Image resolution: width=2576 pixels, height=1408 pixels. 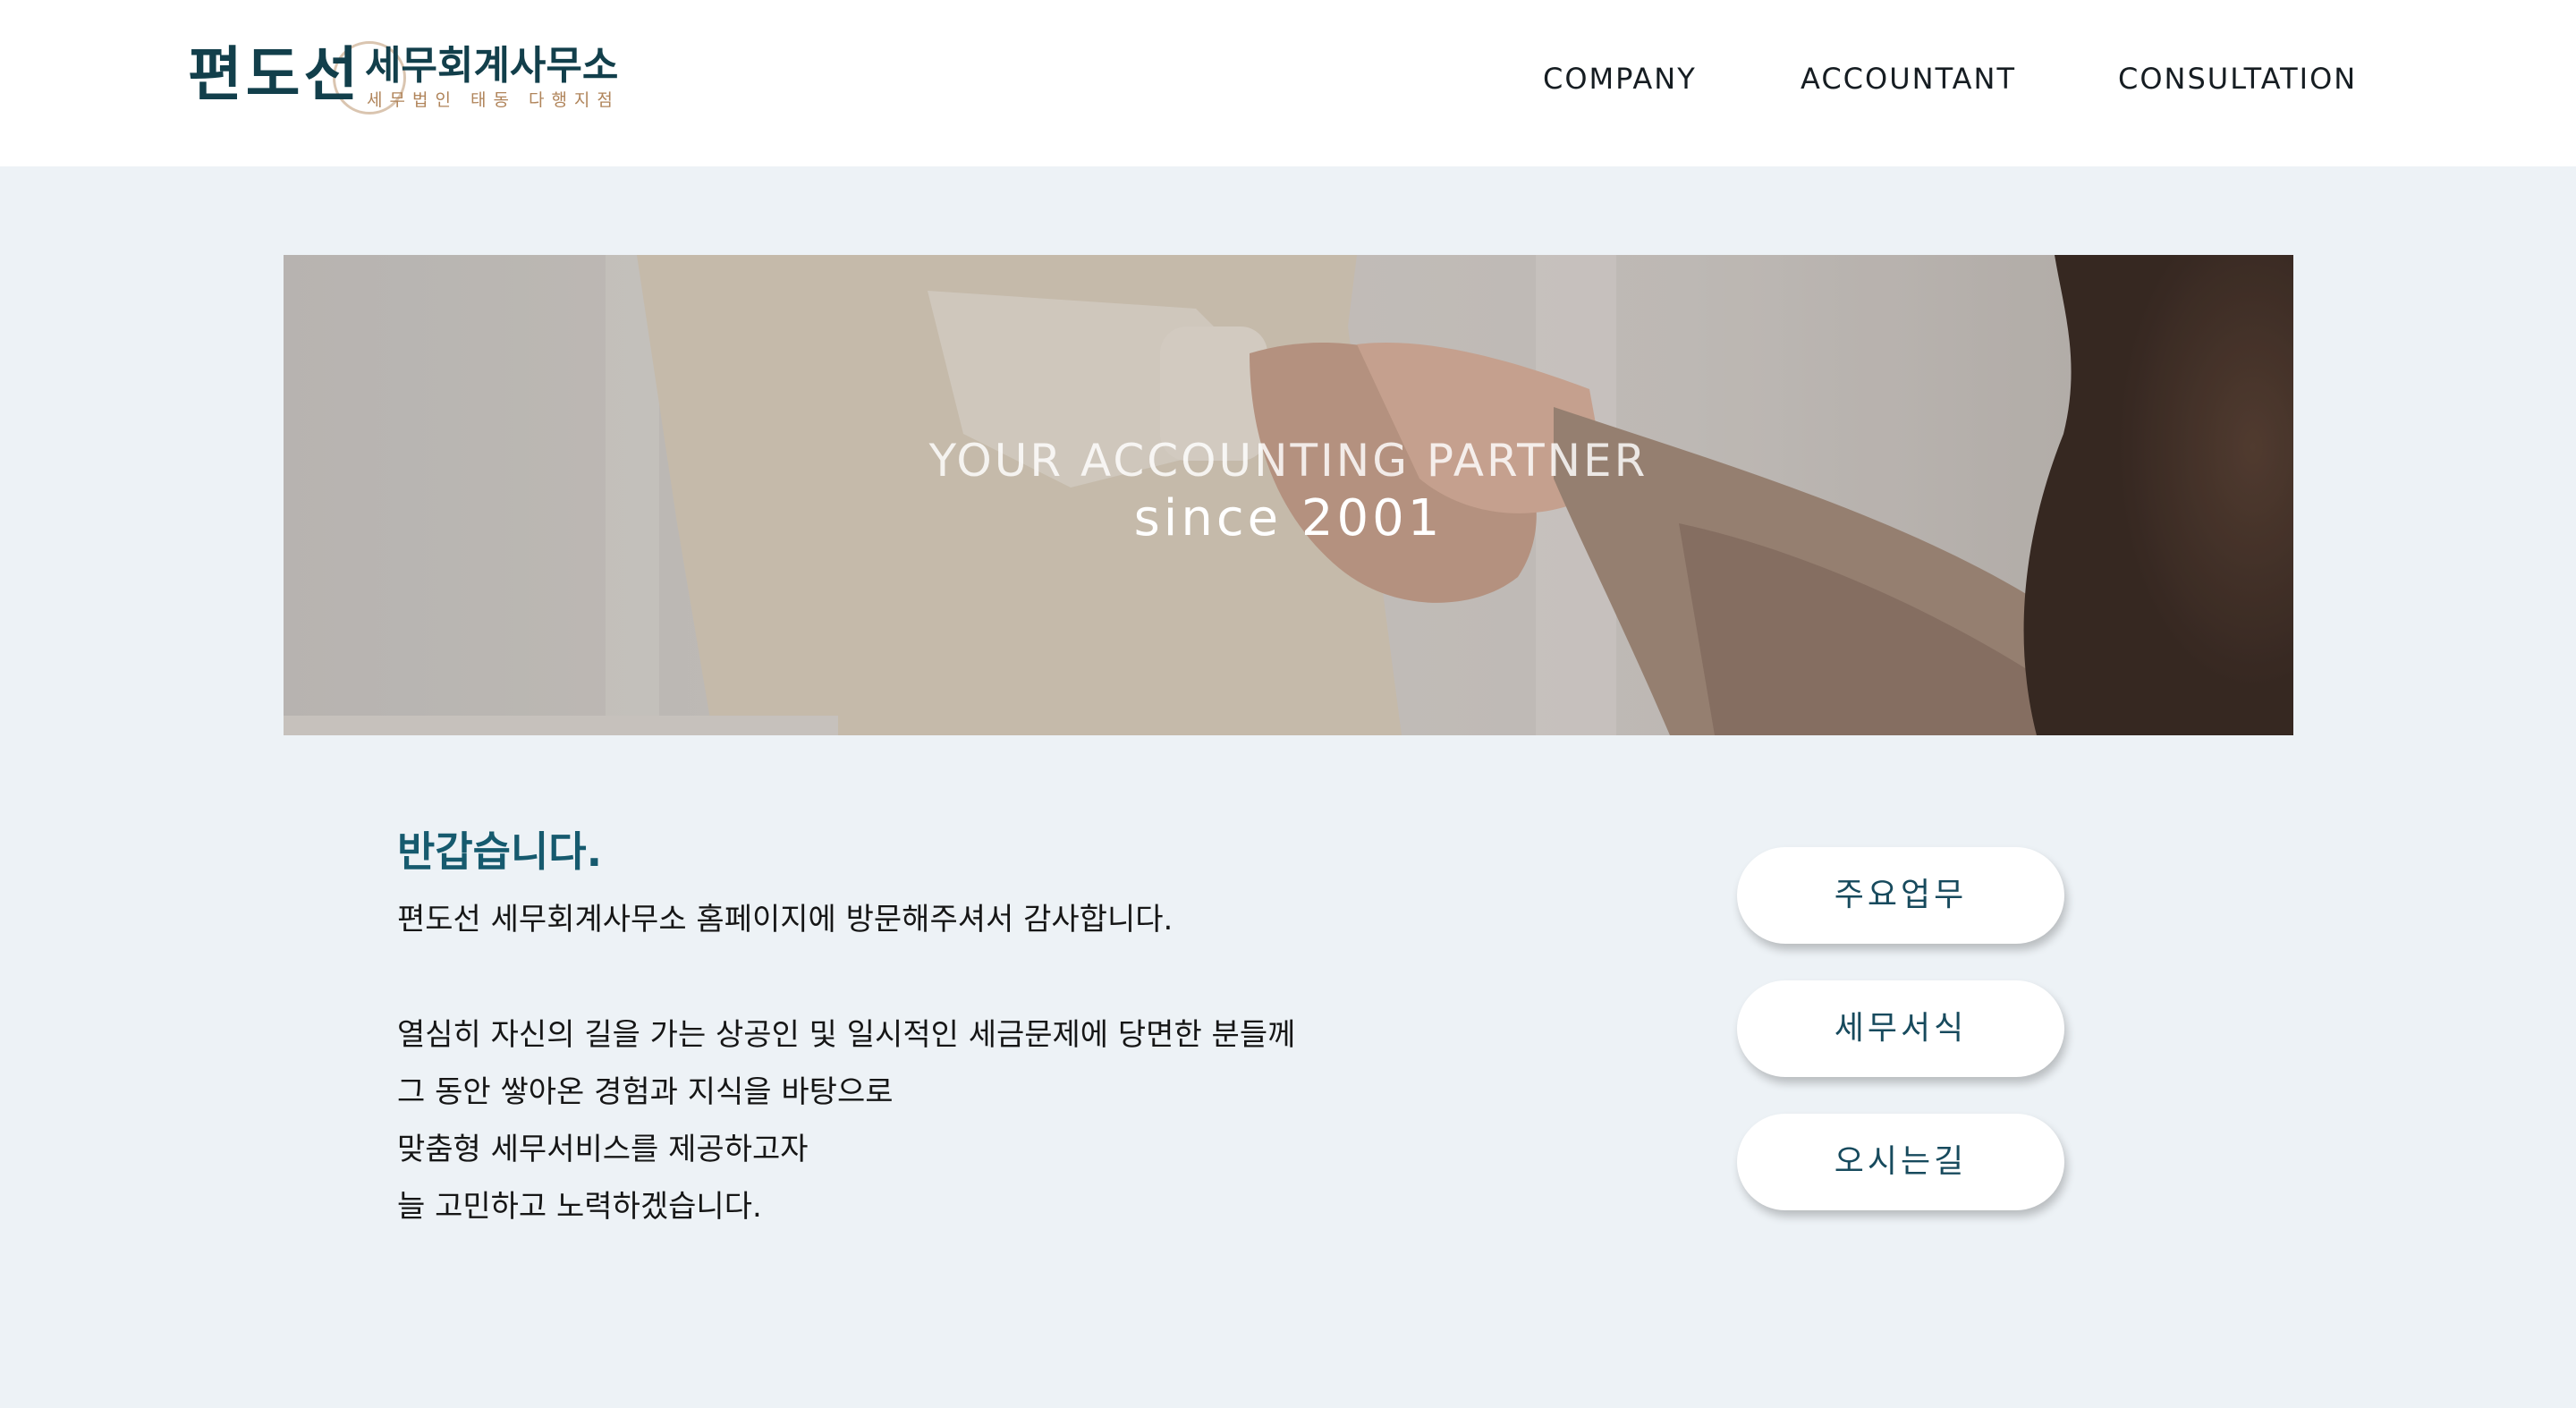 What do you see at coordinates (1900, 1028) in the screenshot?
I see `tax-forms-button: 세무서식` at bounding box center [1900, 1028].